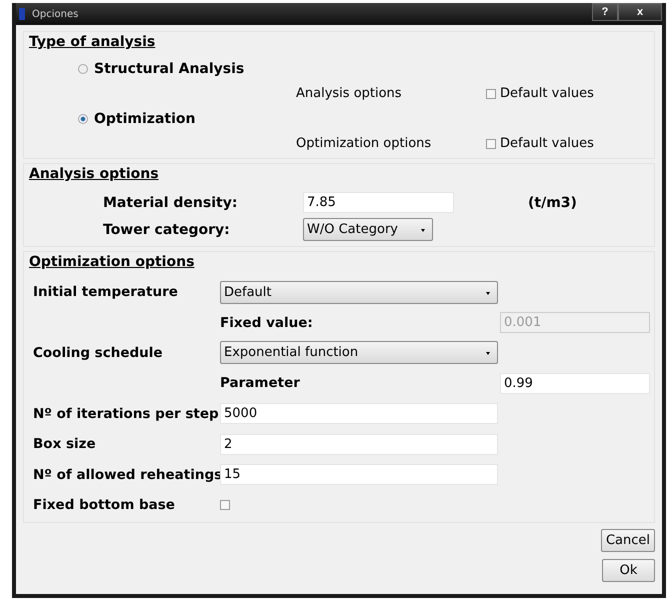 The height and width of the screenshot is (601, 670). I want to click on dropdown: Exponential function, so click(359, 352).